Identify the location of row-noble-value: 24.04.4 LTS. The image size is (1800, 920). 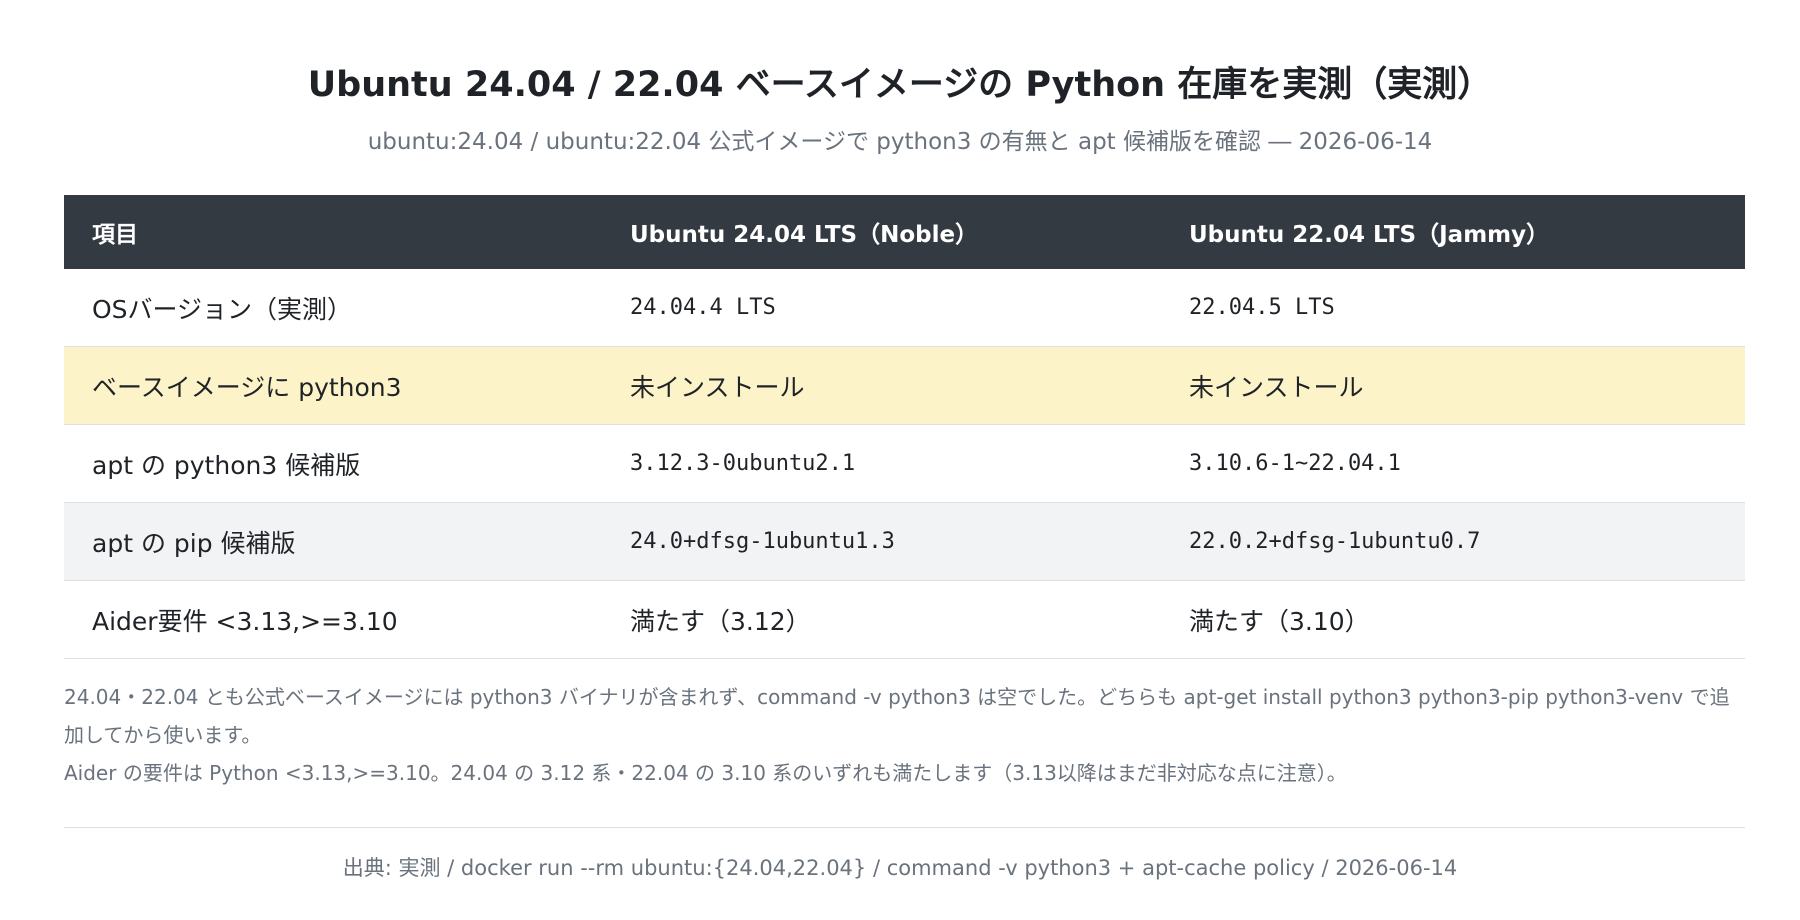
(703, 307).